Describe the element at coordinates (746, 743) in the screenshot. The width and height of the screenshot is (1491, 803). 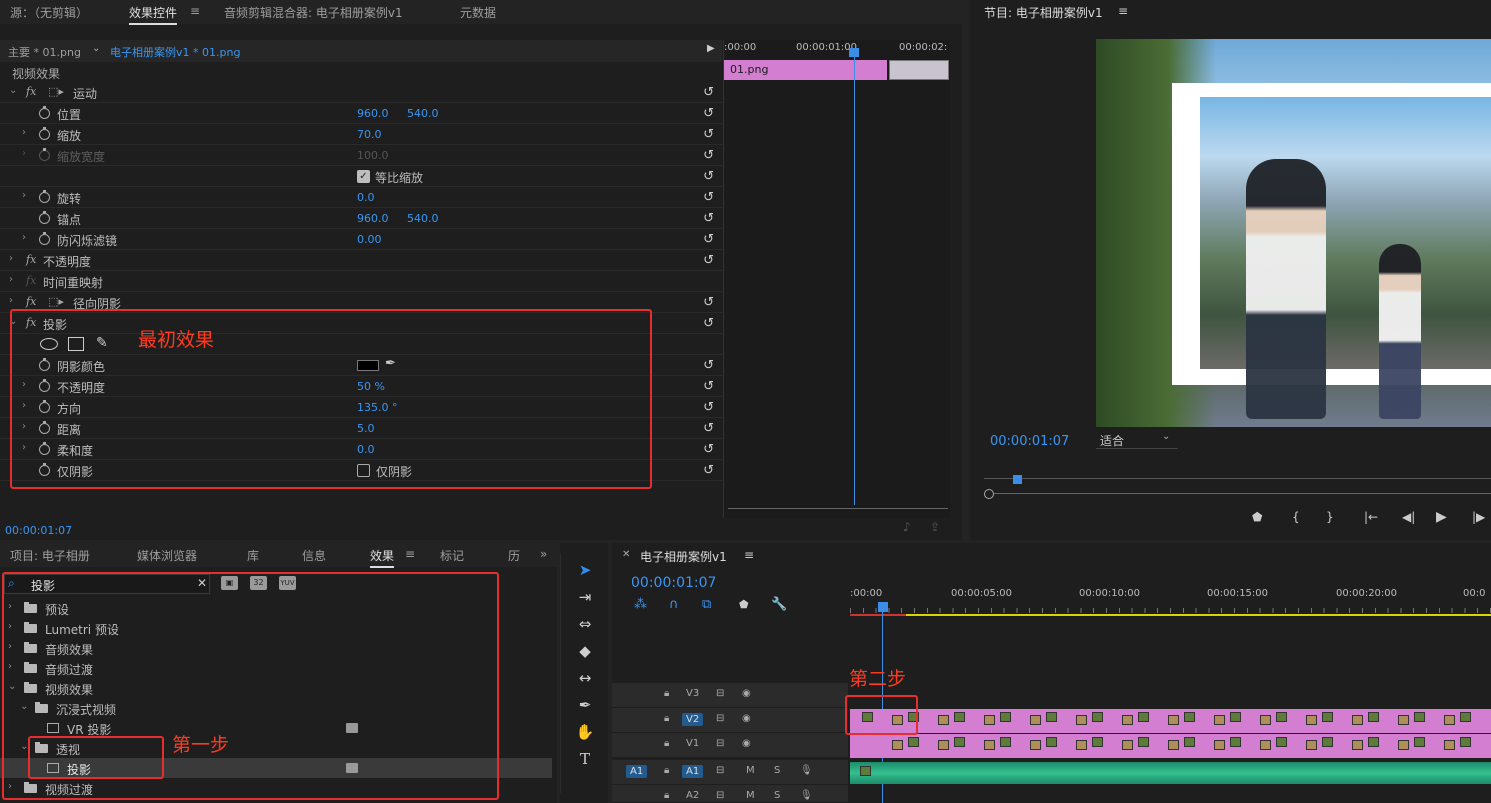
I see `eye-icon: ◉` at that location.